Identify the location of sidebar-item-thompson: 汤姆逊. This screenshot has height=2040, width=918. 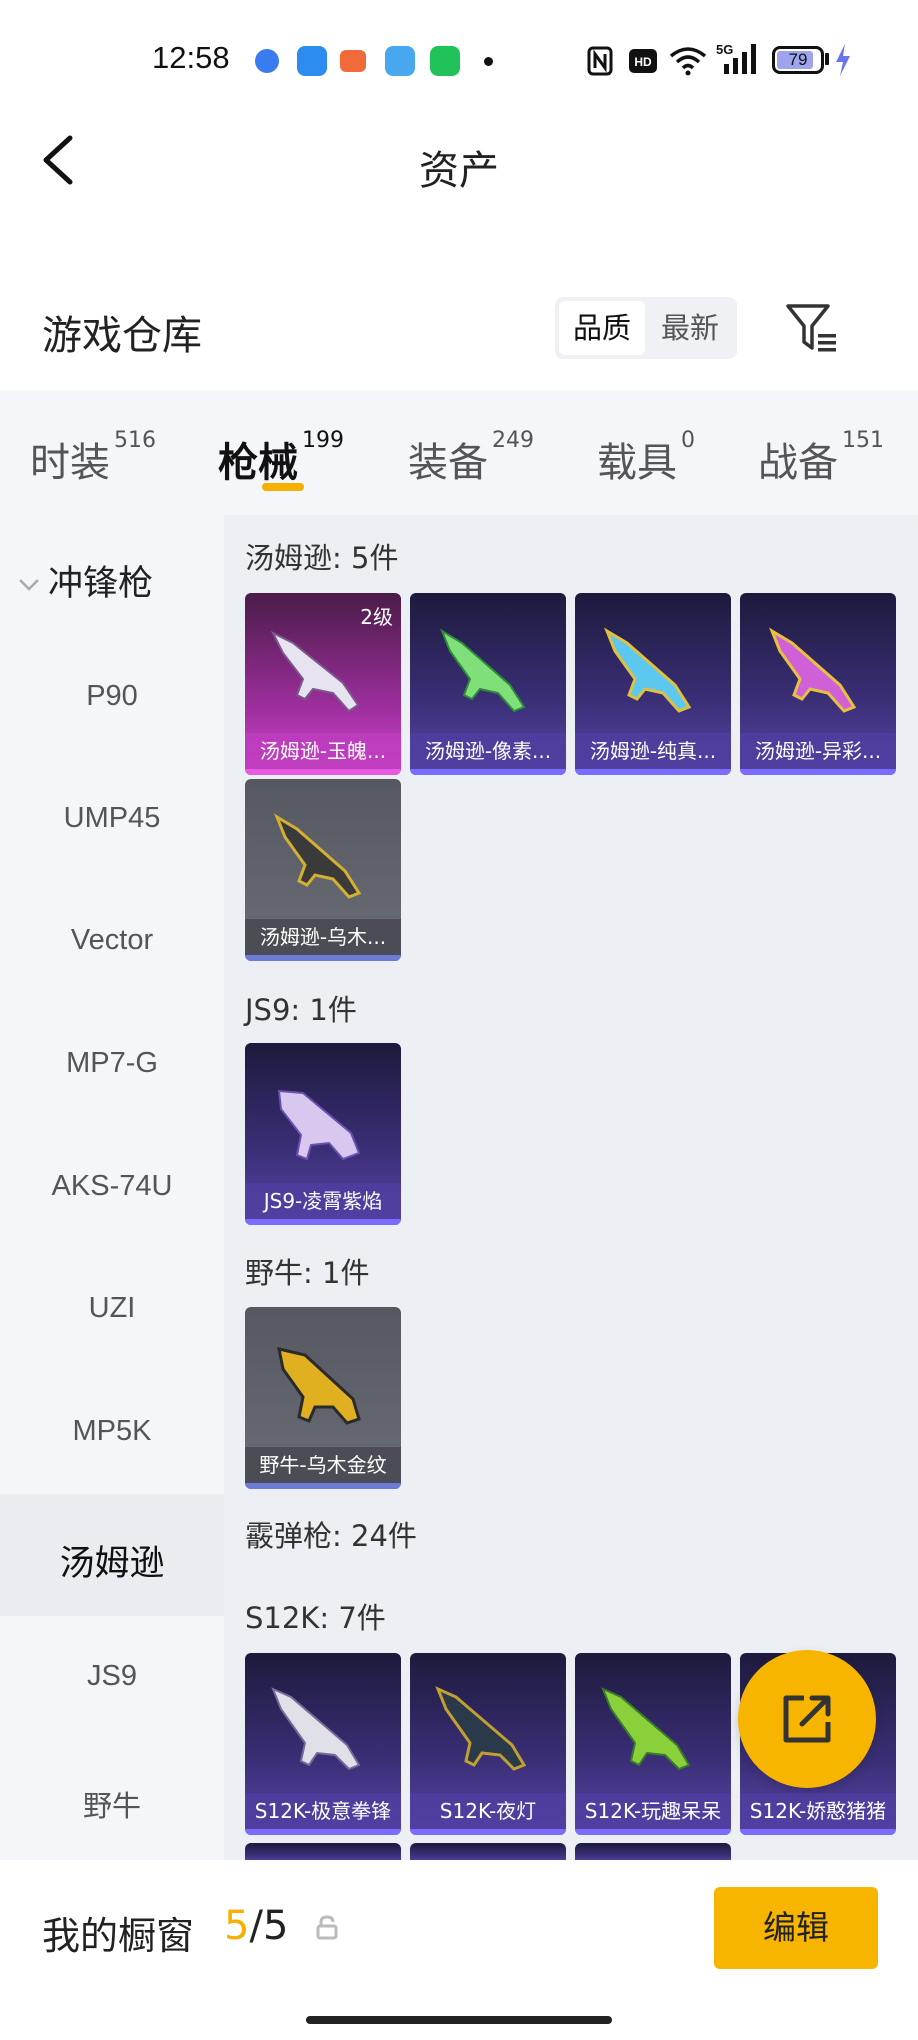
(112, 1560).